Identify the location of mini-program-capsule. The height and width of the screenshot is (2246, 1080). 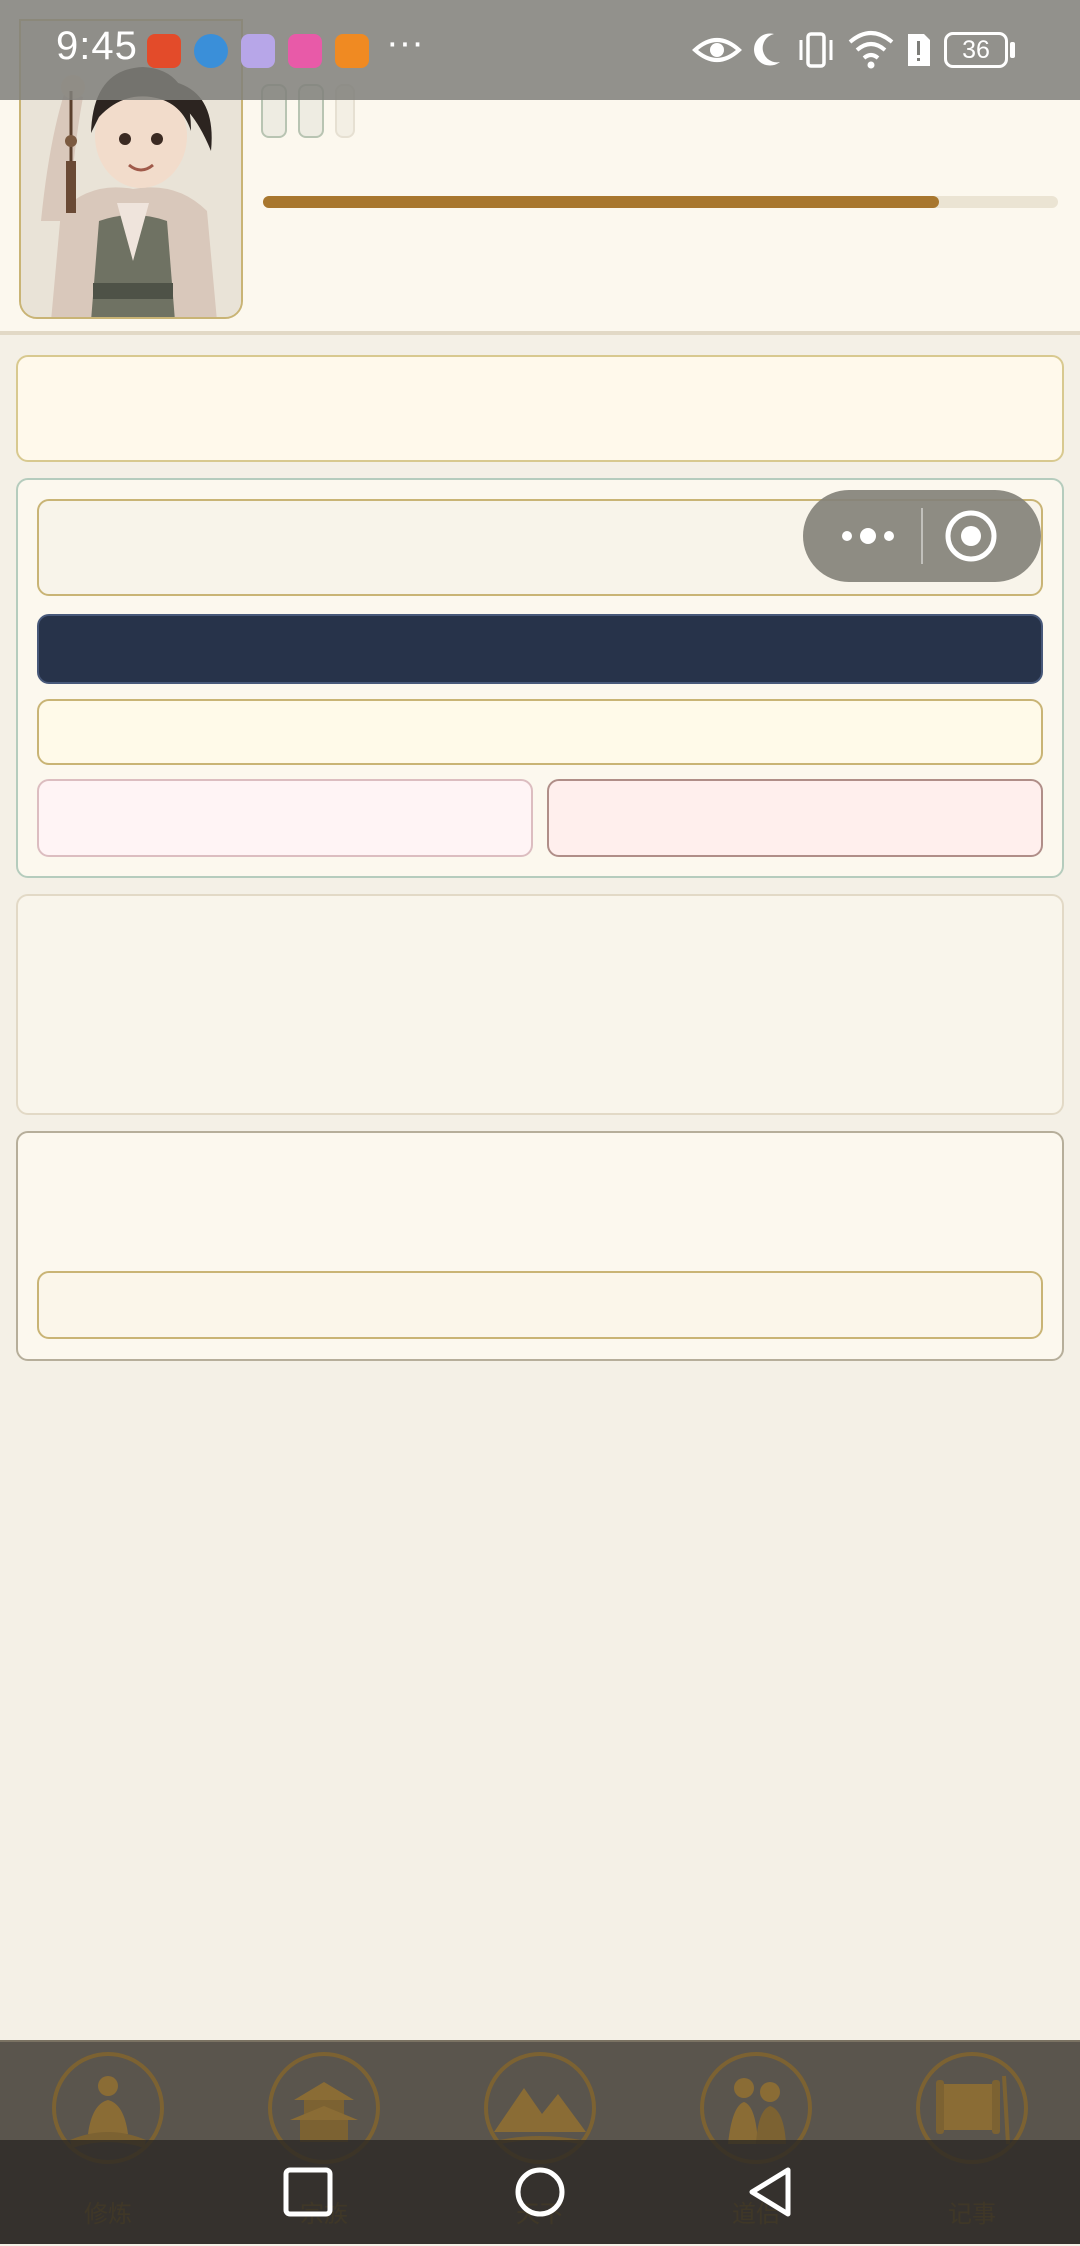
(922, 536).